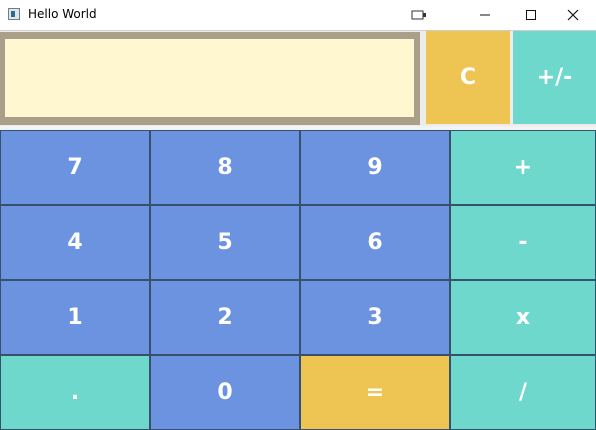  Describe the element at coordinates (523, 392) in the screenshot. I see `key-divide: /` at that location.